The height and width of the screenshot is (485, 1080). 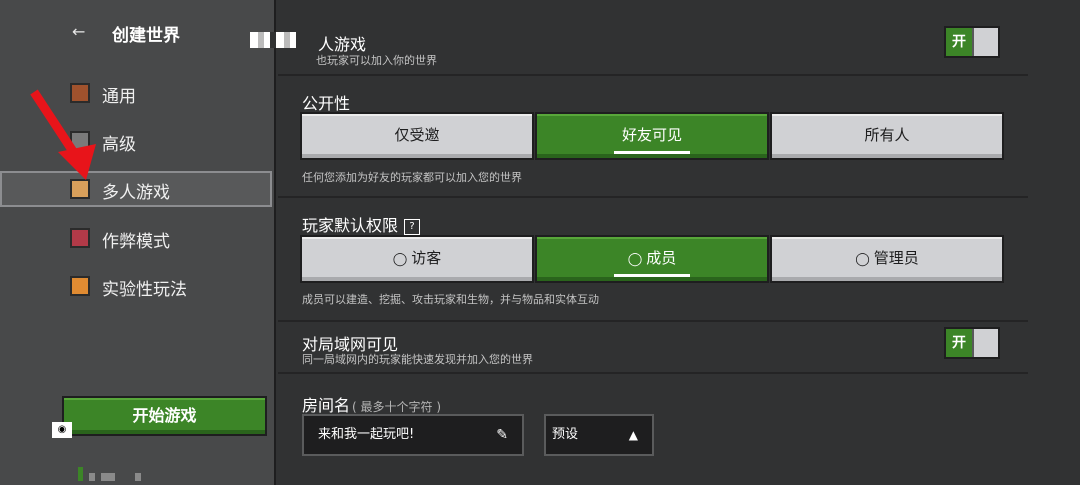 What do you see at coordinates (63, 134) in the screenshot?
I see `red-arrow-annotation` at bounding box center [63, 134].